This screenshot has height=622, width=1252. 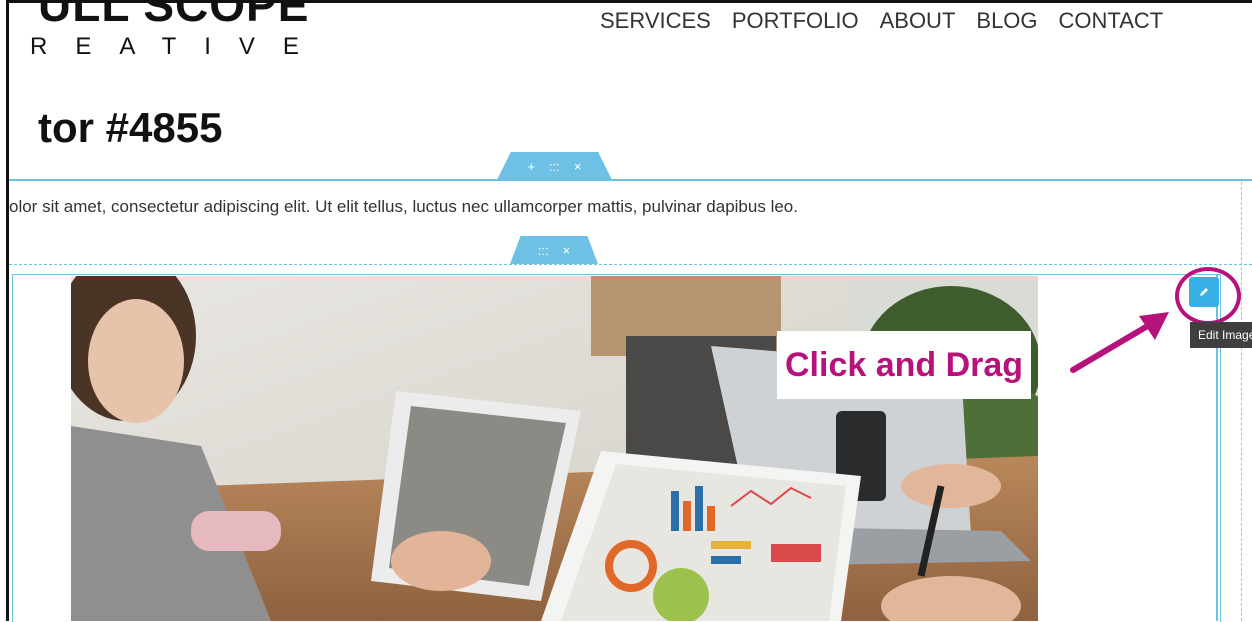 What do you see at coordinates (630, 264) in the screenshot?
I see `column-outline` at bounding box center [630, 264].